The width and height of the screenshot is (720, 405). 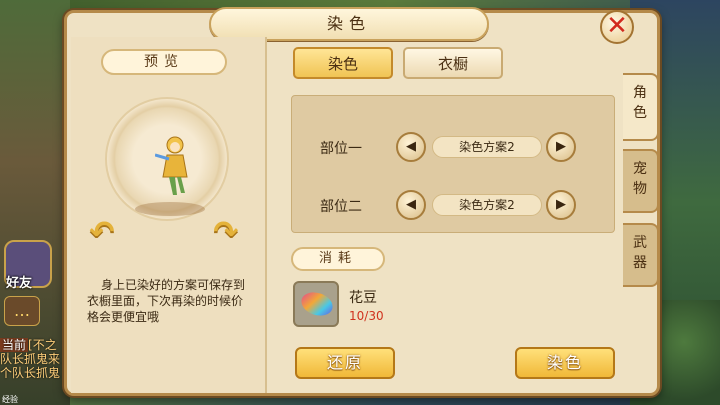 I want to click on cost-item-count: 10/30, so click(x=366, y=316).